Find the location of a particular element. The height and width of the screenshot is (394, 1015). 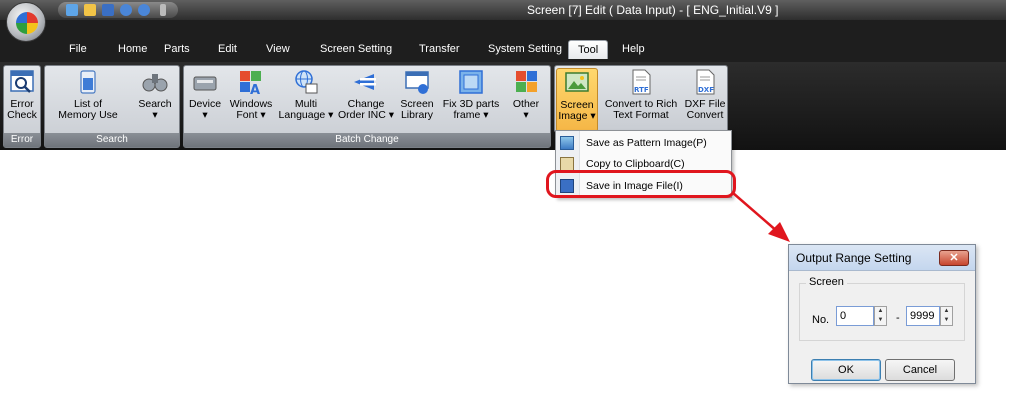

cancel-button: Cancel is located at coordinates (920, 370).